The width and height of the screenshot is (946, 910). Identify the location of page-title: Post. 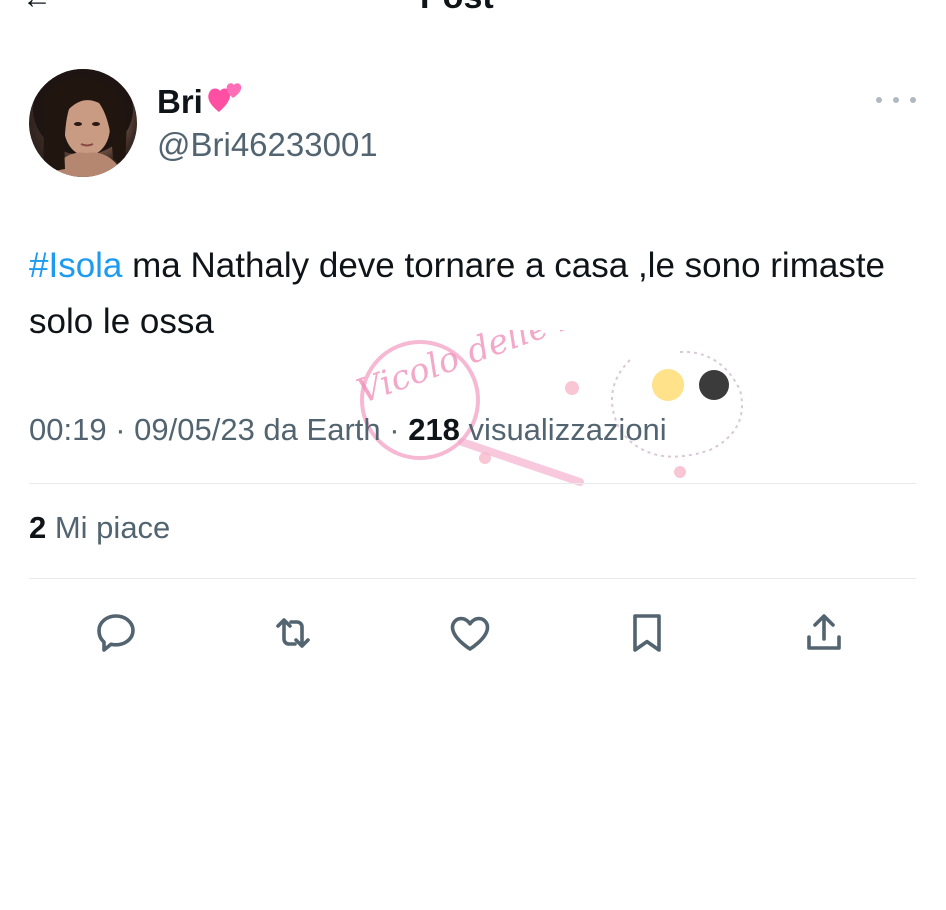
(457, 8).